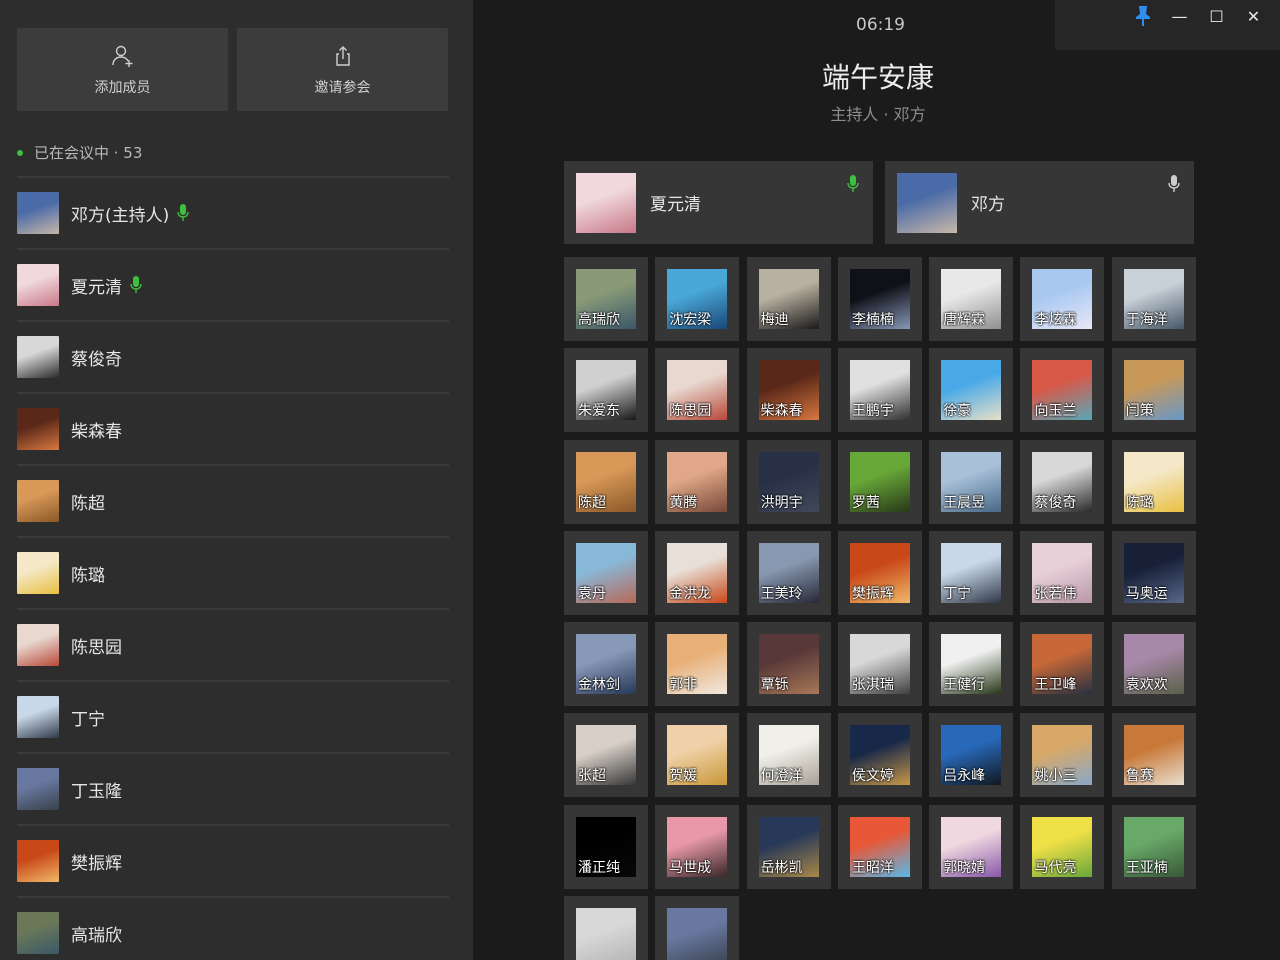 This screenshot has width=1280, height=960. What do you see at coordinates (683, 502) in the screenshot?
I see `participant-name: 黄腾` at bounding box center [683, 502].